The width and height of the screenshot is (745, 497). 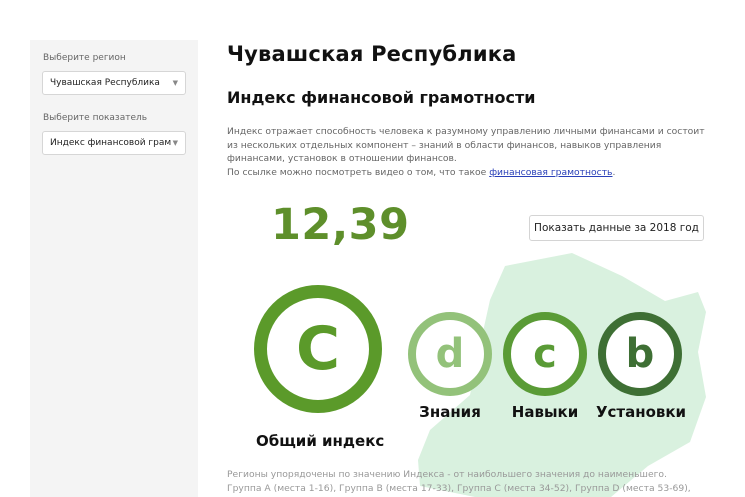 What do you see at coordinates (105, 83) in the screenshot?
I see `region-select-value: Чувашская Республика` at bounding box center [105, 83].